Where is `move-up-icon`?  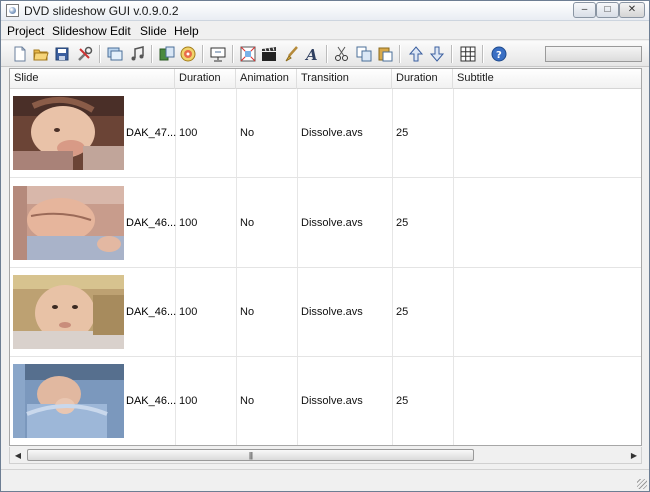 move-up-icon is located at coordinates (416, 54).